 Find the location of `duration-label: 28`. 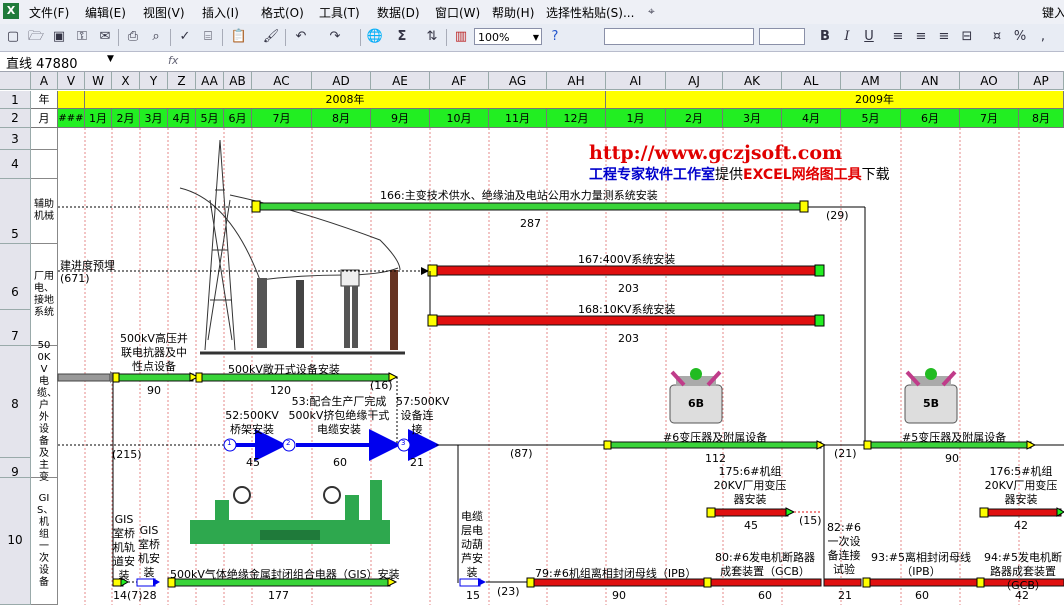

duration-label: 28 is located at coordinates (149, 595).